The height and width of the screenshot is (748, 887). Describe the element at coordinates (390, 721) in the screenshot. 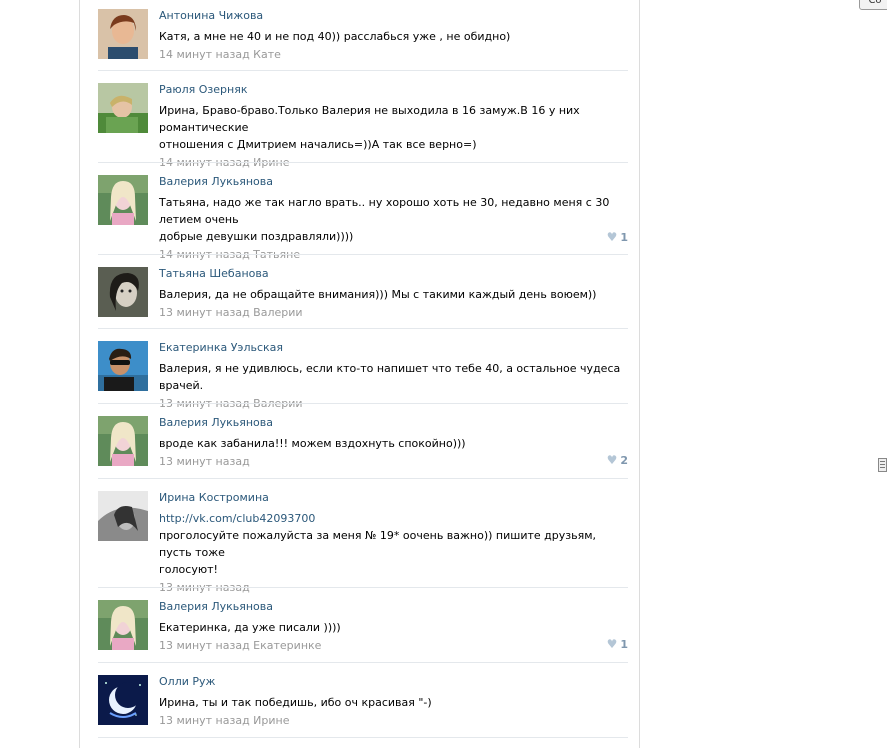

I see `comment-timestamp: 13 минут назад Ирине` at that location.